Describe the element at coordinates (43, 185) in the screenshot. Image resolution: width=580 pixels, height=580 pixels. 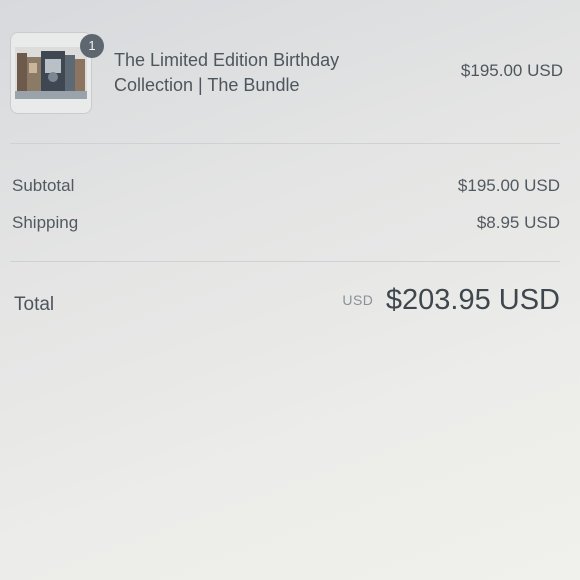
I see `subtotal-label: Subtotal` at that location.